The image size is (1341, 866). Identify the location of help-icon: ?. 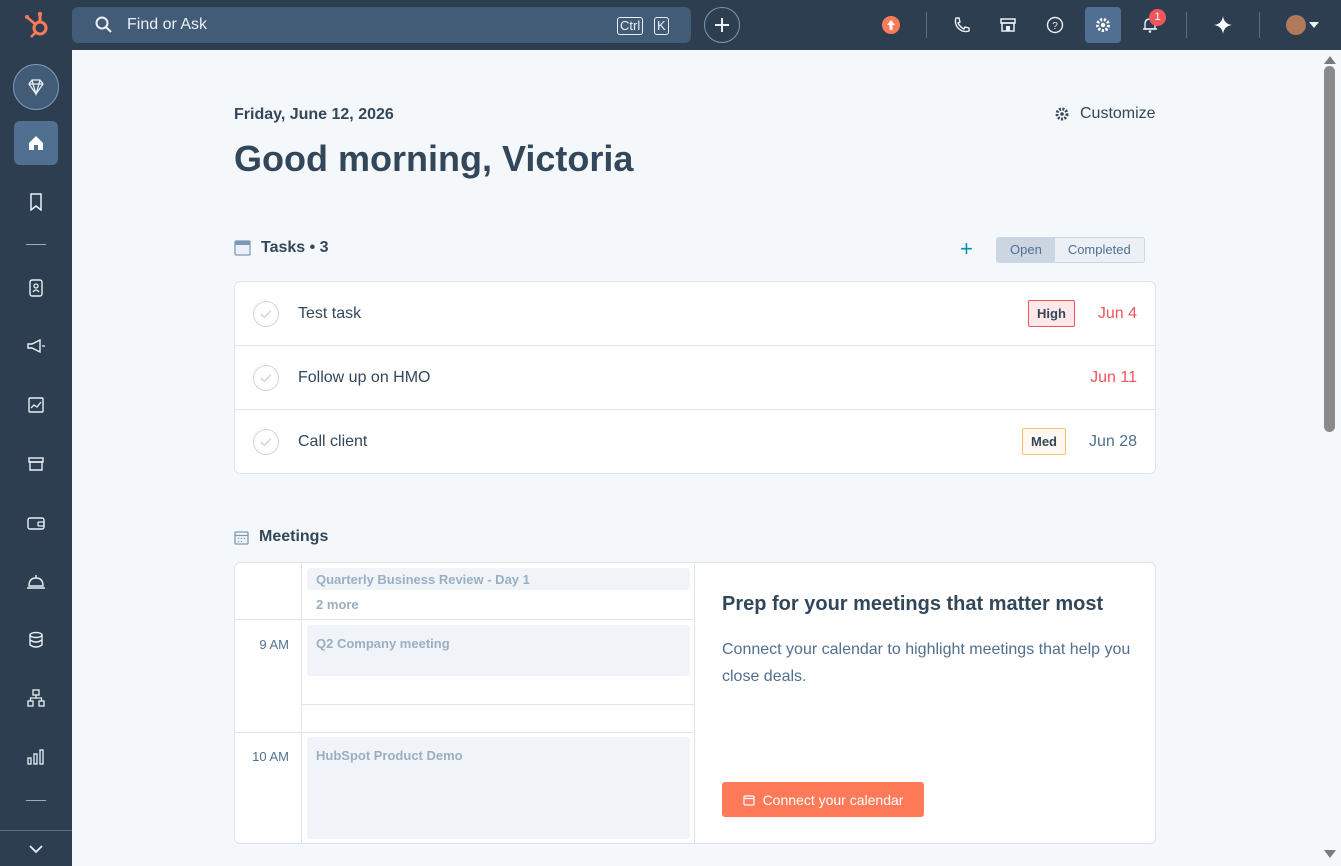
(1055, 25).